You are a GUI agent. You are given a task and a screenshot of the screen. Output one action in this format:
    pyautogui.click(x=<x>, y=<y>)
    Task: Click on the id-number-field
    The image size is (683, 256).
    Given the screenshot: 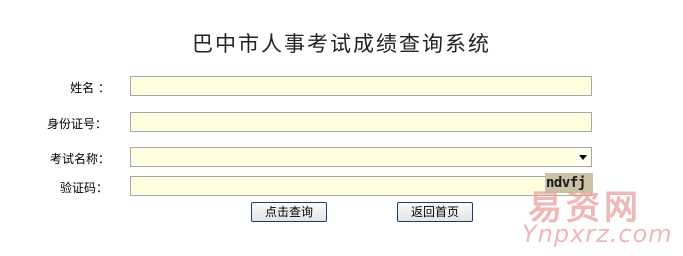 What is the action you would take?
    pyautogui.click(x=361, y=122)
    